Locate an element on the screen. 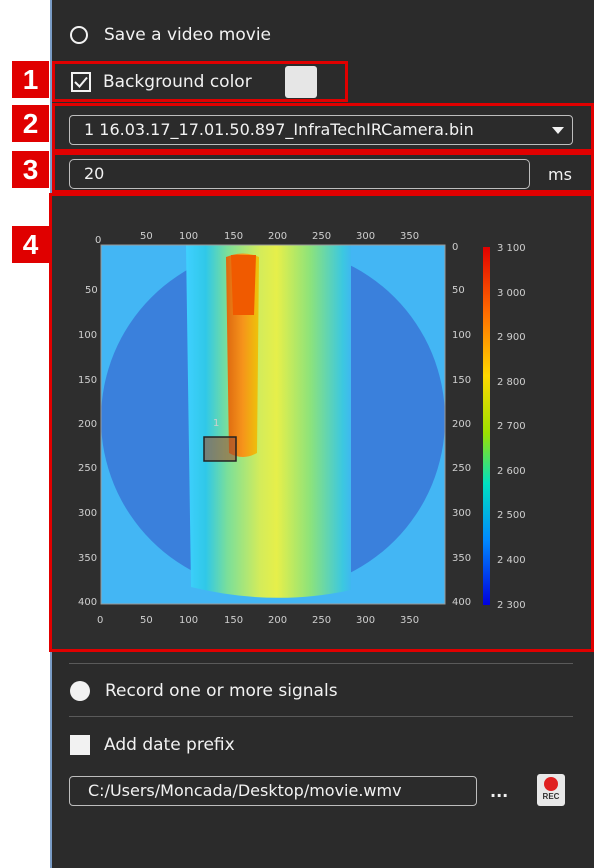  annotation-3: 3 is located at coordinates (30, 169).